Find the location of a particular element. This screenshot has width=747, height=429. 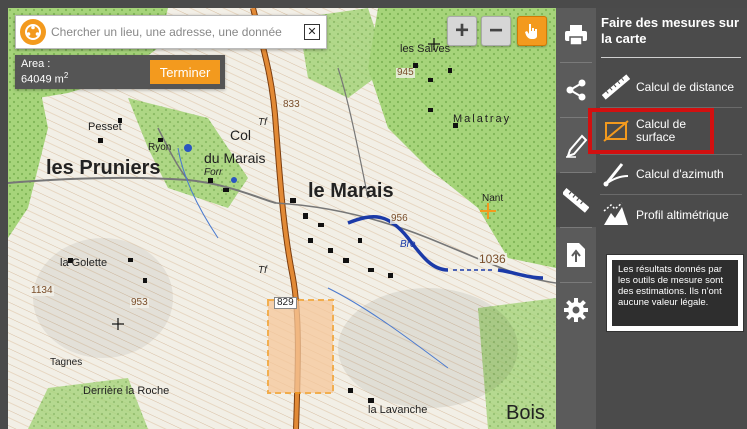

profile-tool-item: Profil altimétrique is located at coordinates (671, 215).